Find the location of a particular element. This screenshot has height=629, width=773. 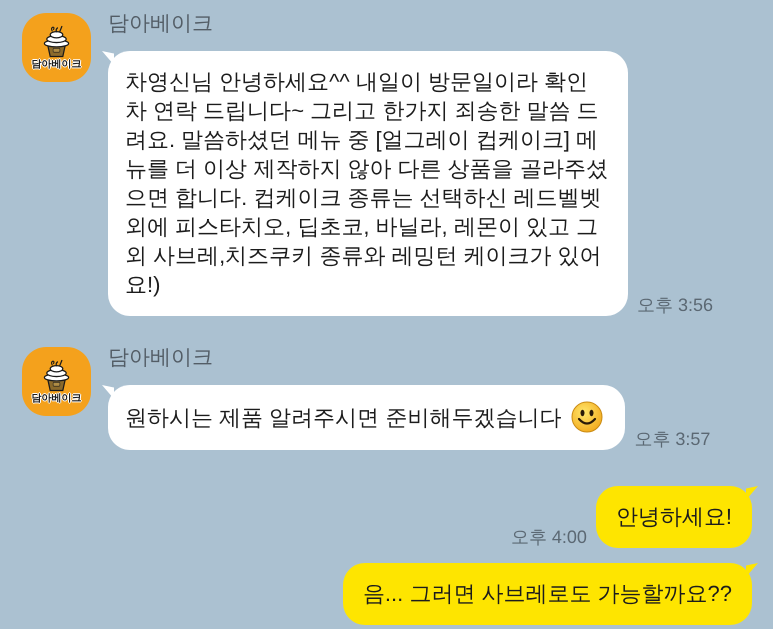

message-time: 오후 4:00 is located at coordinates (548, 537).